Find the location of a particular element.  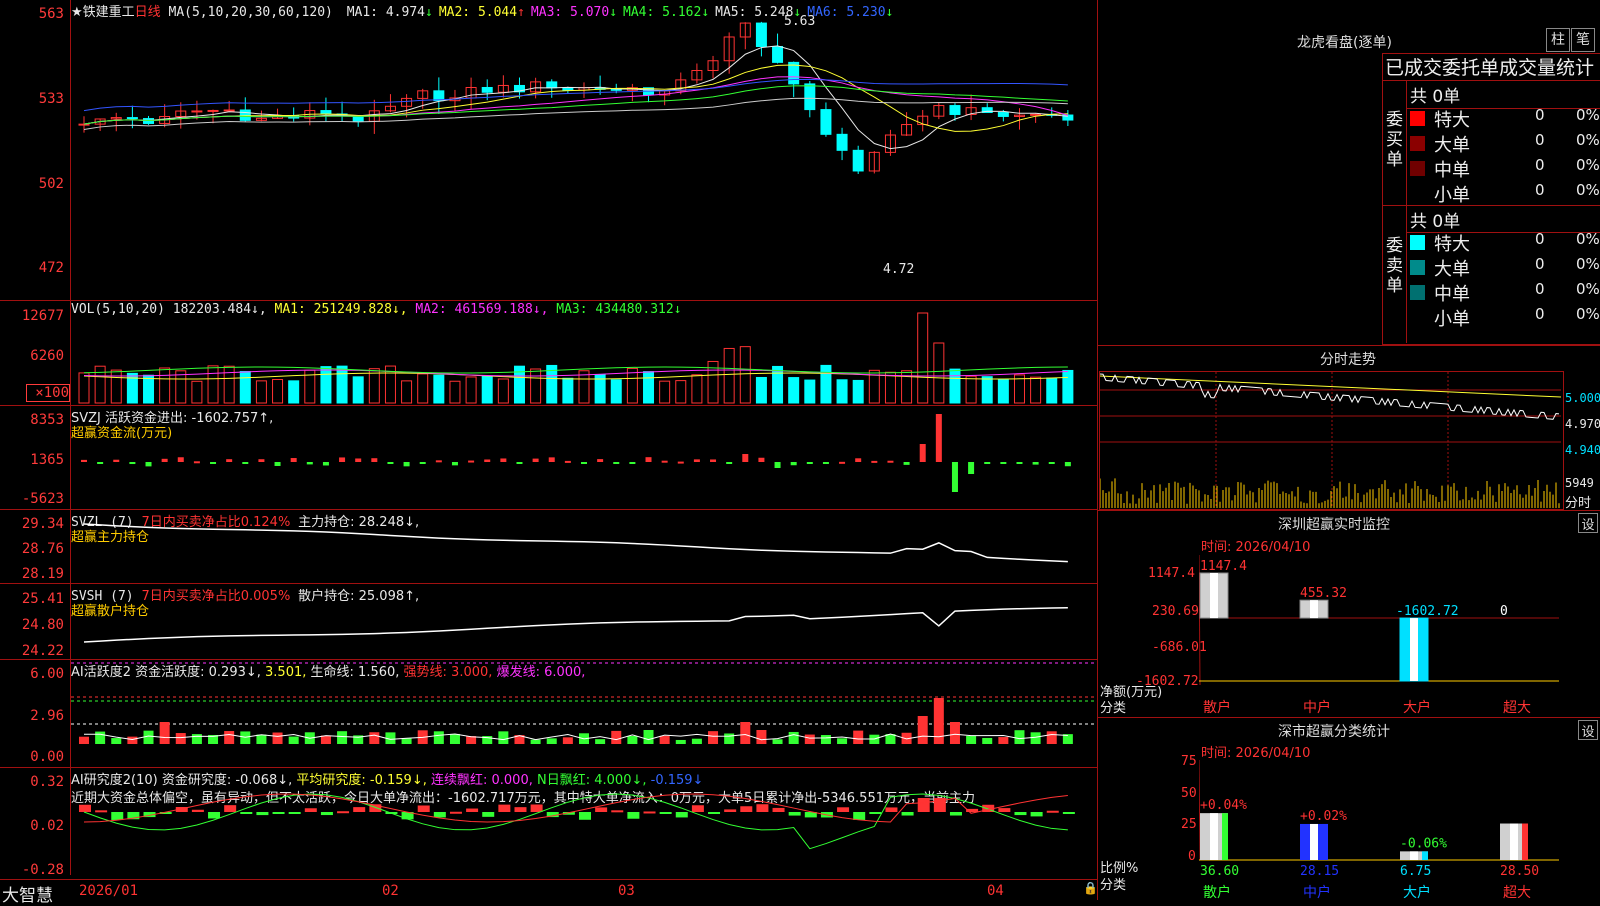

lock-icon: 🔒 is located at coordinates (1090, 888).